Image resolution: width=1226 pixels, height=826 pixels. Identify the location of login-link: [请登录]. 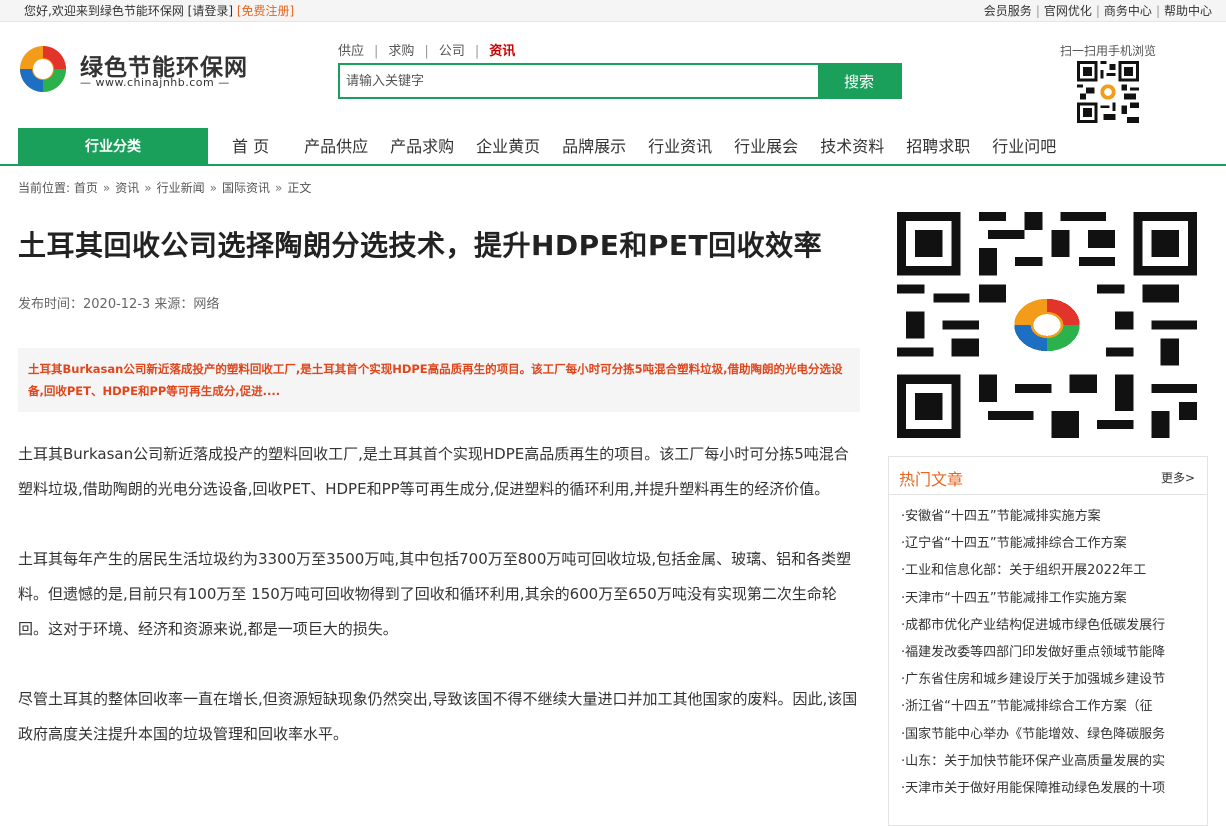
(210, 11).